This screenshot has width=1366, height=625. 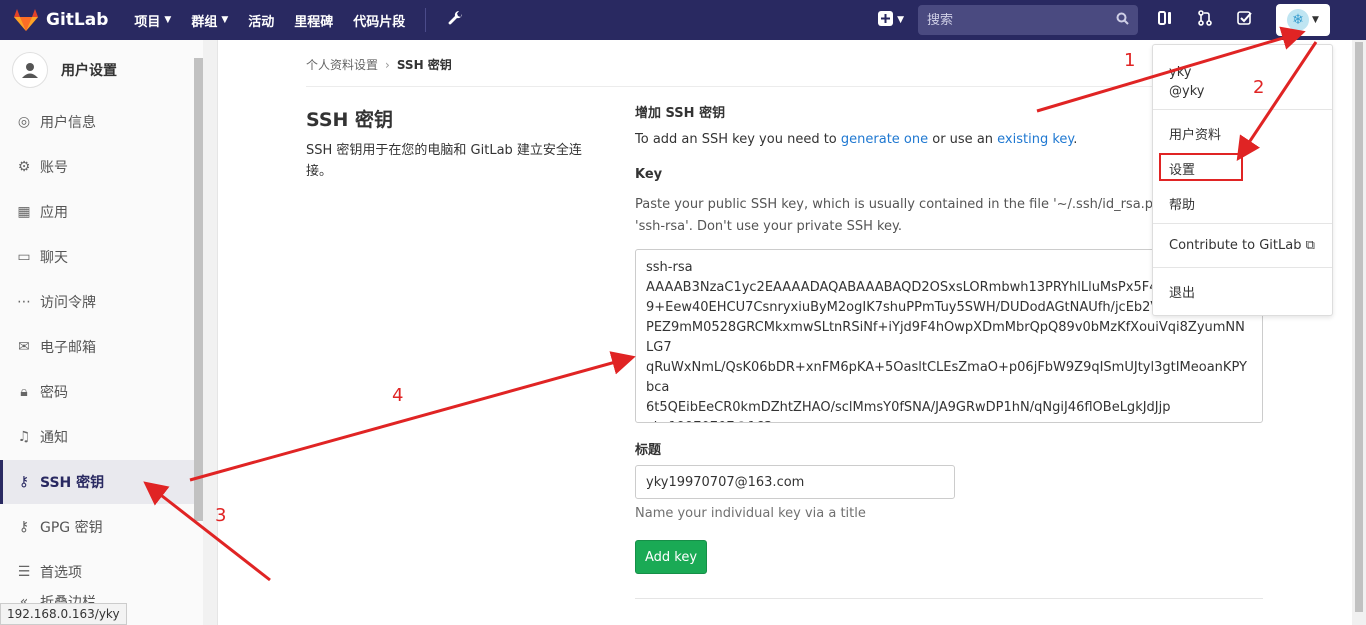 What do you see at coordinates (24, 302) in the screenshot?
I see `token-icon: ⋯` at bounding box center [24, 302].